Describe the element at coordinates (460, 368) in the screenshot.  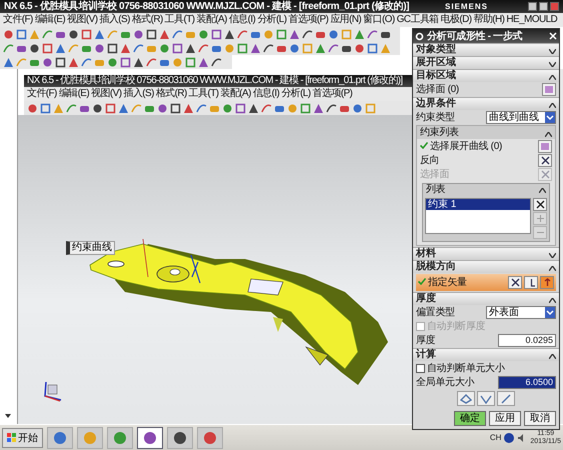
I see `checkbox: 自动判断单元大小` at that location.